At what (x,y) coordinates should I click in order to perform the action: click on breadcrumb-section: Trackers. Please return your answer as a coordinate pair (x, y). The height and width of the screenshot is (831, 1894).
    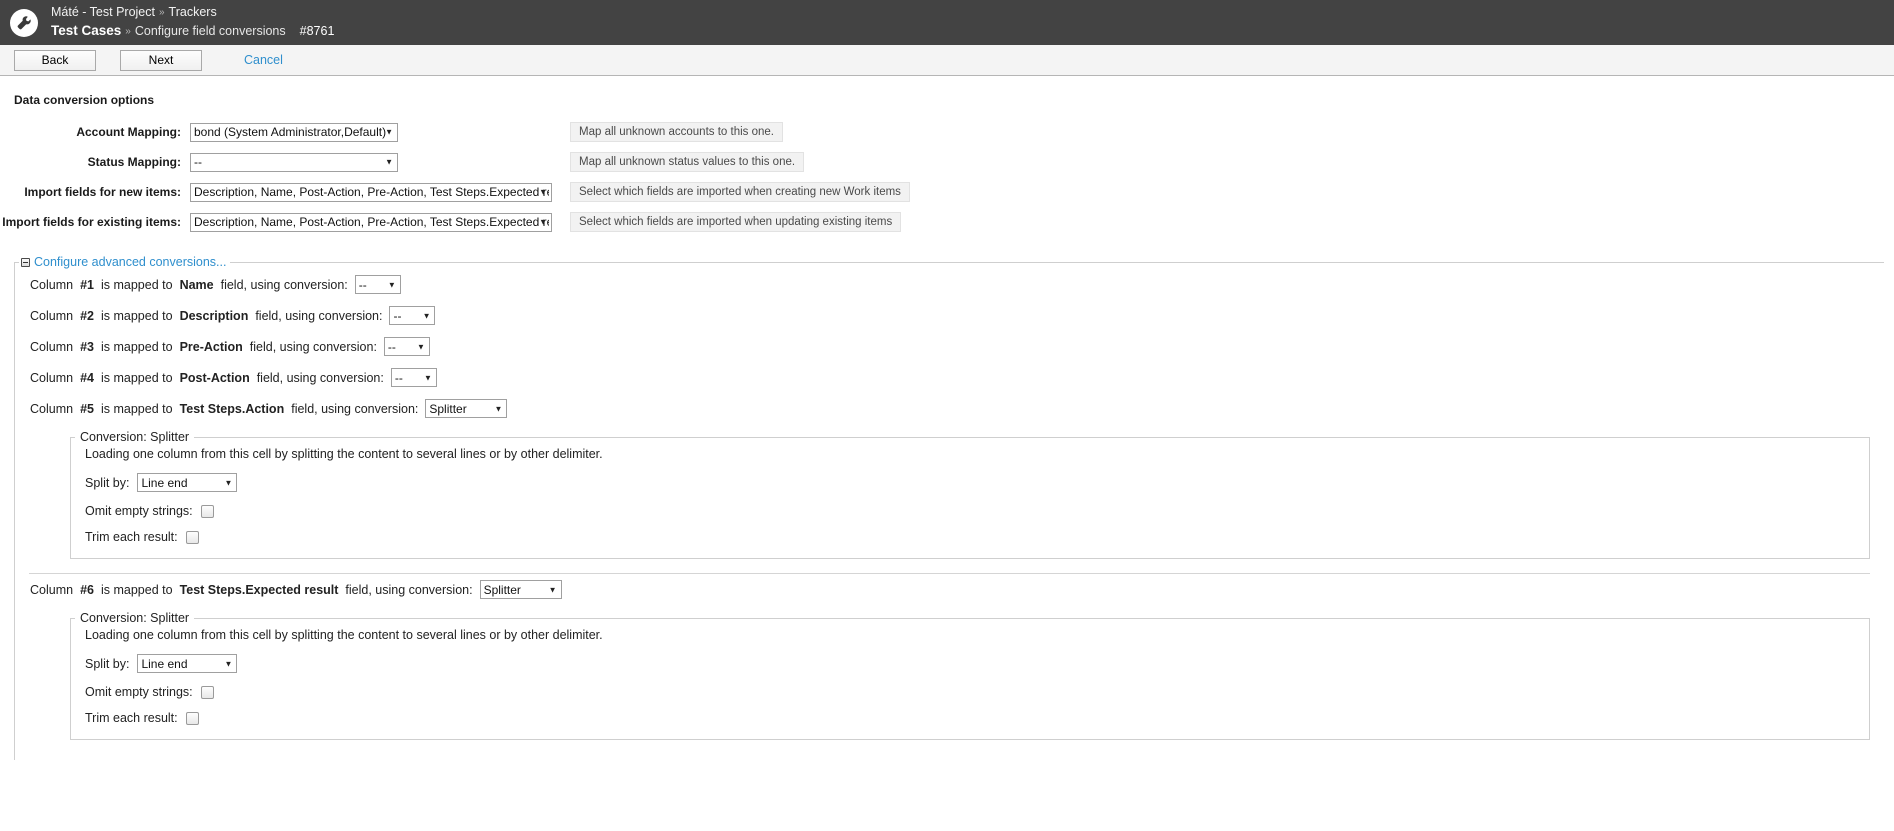
    Looking at the image, I should click on (193, 12).